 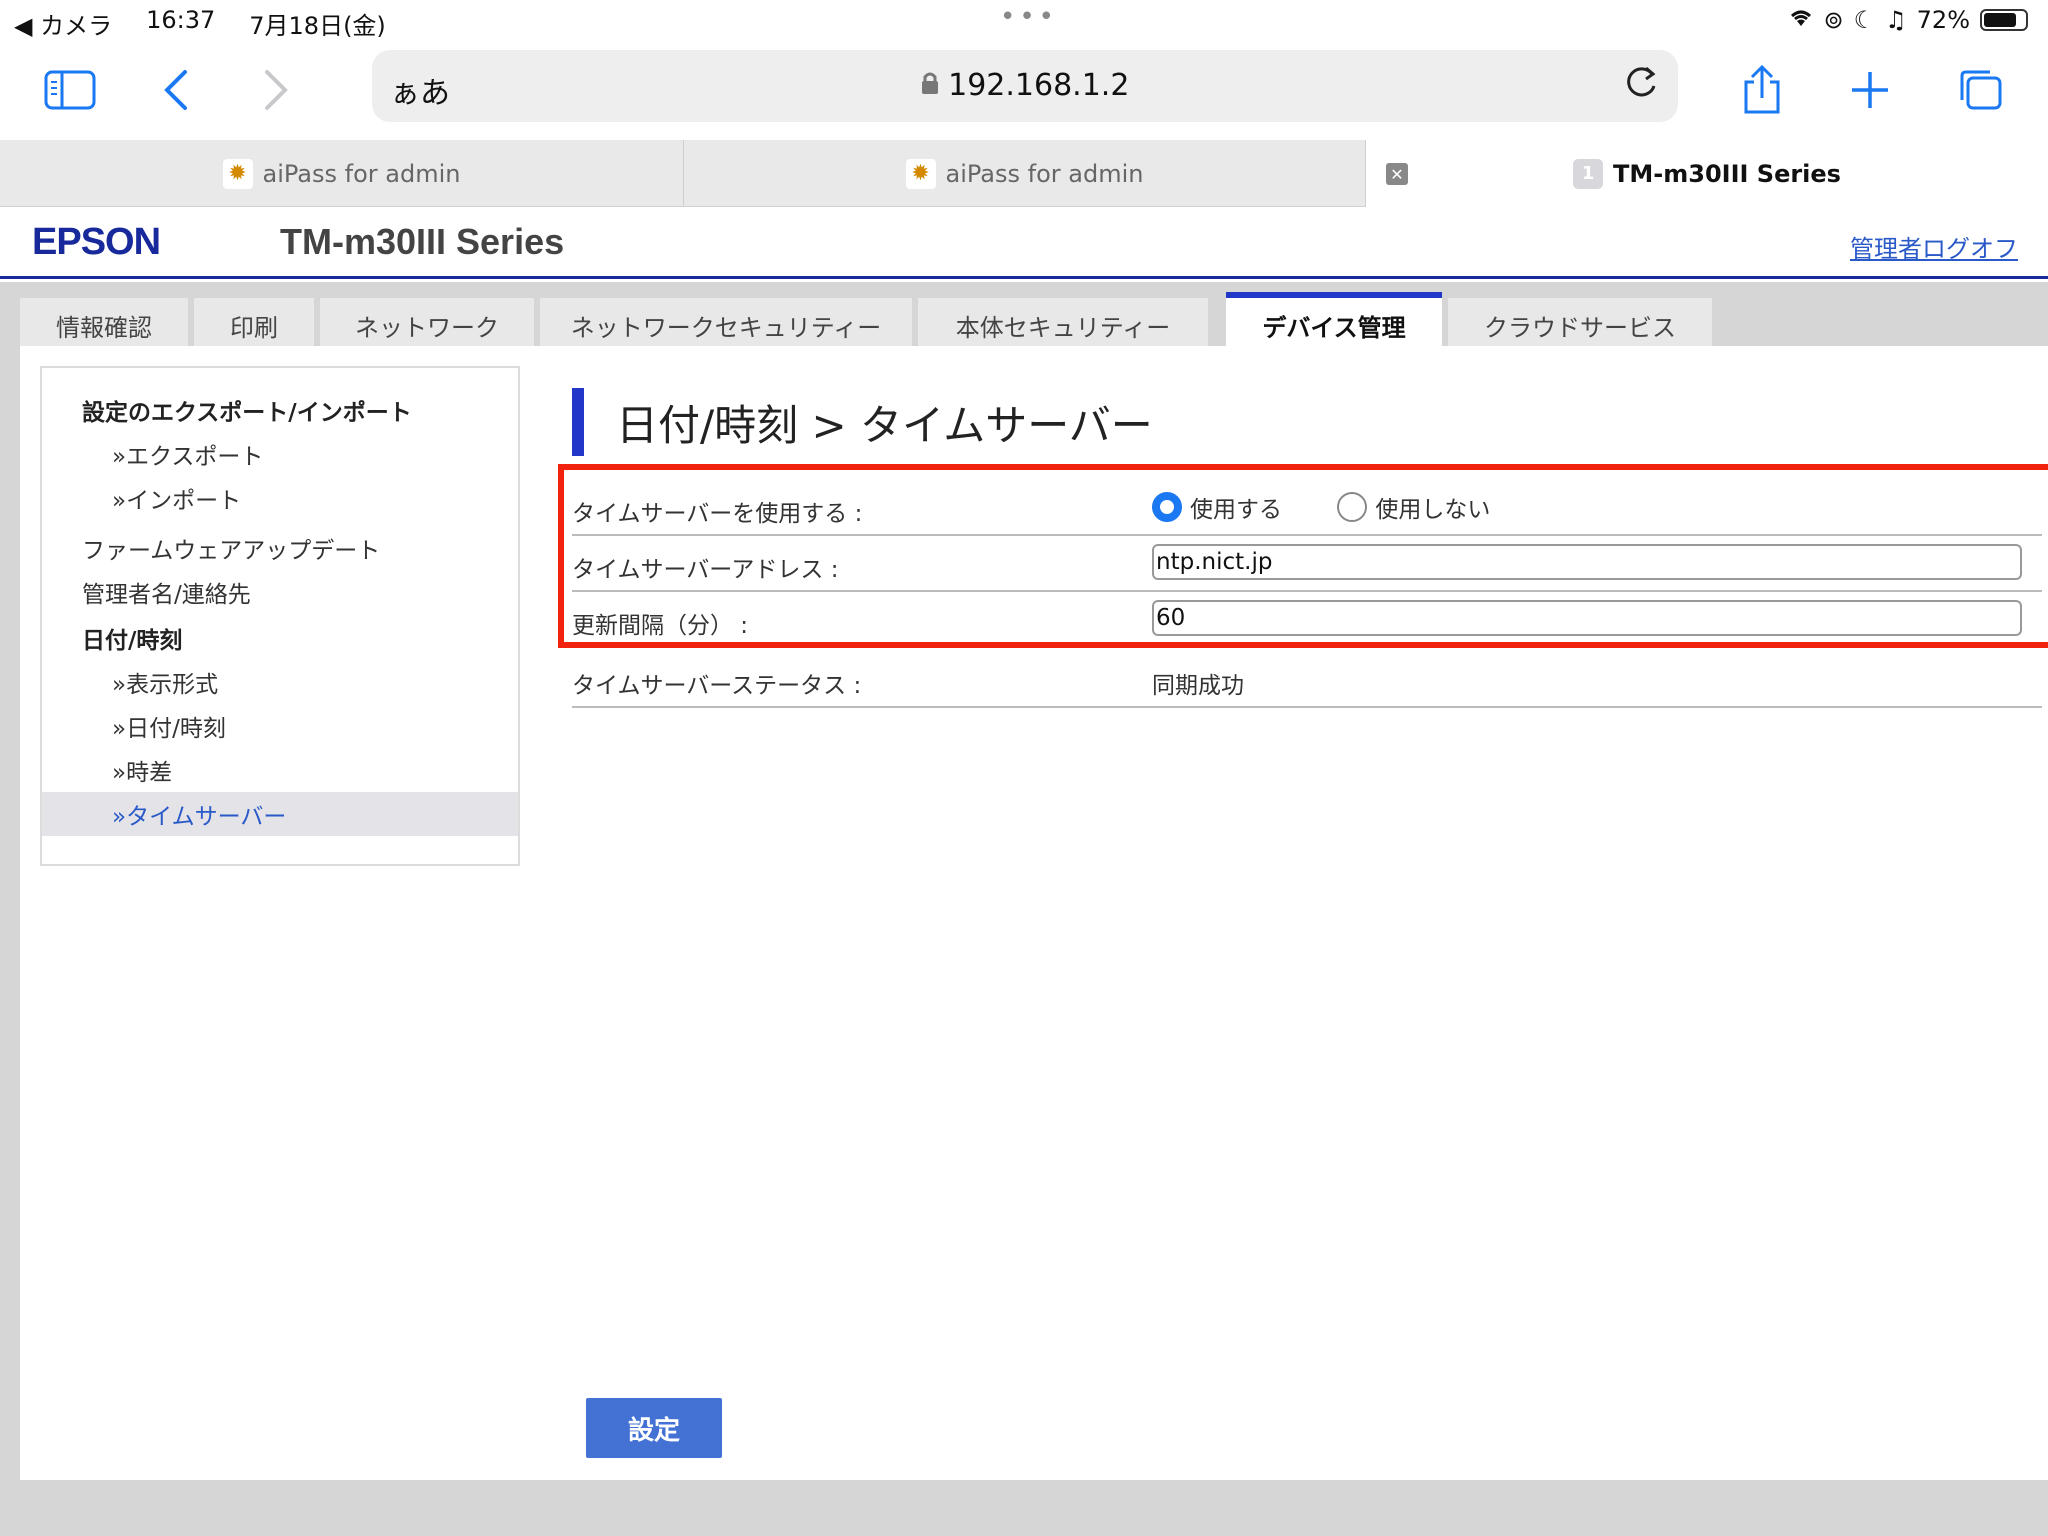 I want to click on headphones-icon: ♫, so click(x=1896, y=20).